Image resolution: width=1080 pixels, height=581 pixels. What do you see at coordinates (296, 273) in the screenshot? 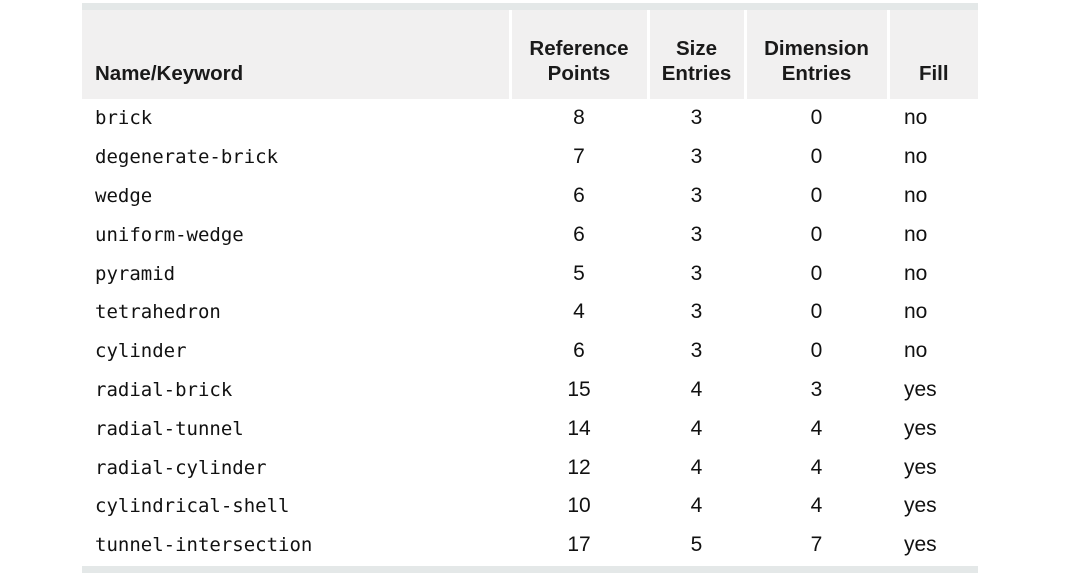
I see `cell-name-keyword: pyramid` at bounding box center [296, 273].